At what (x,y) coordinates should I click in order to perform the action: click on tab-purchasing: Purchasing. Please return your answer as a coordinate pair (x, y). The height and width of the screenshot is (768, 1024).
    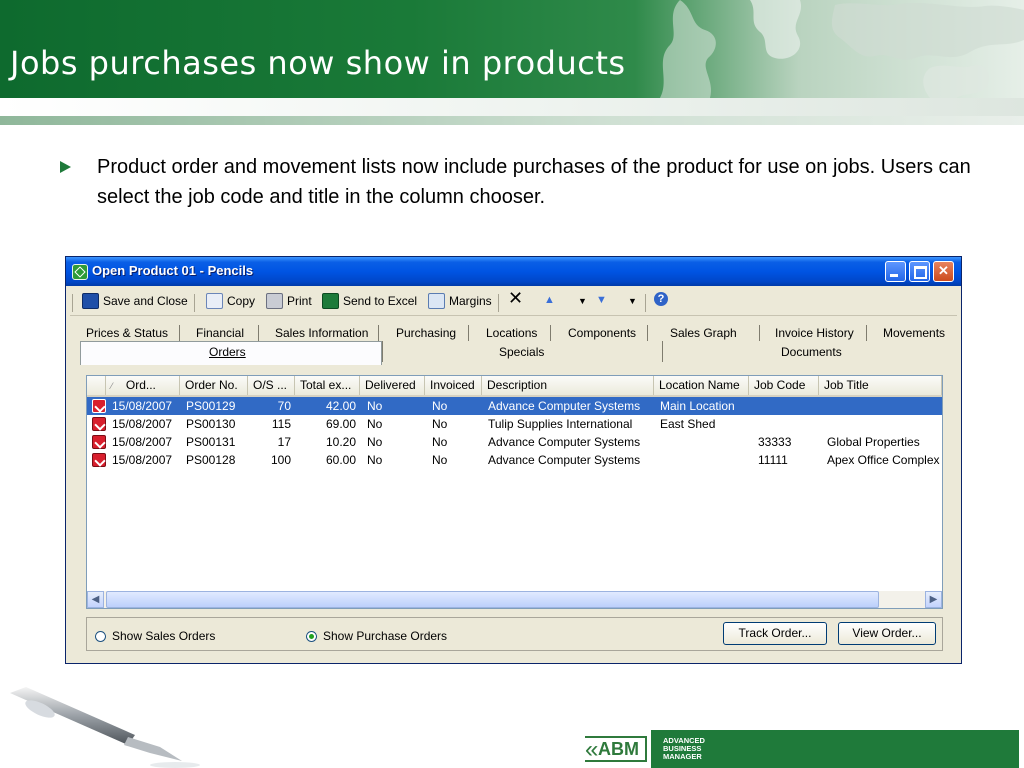
    Looking at the image, I should click on (426, 333).